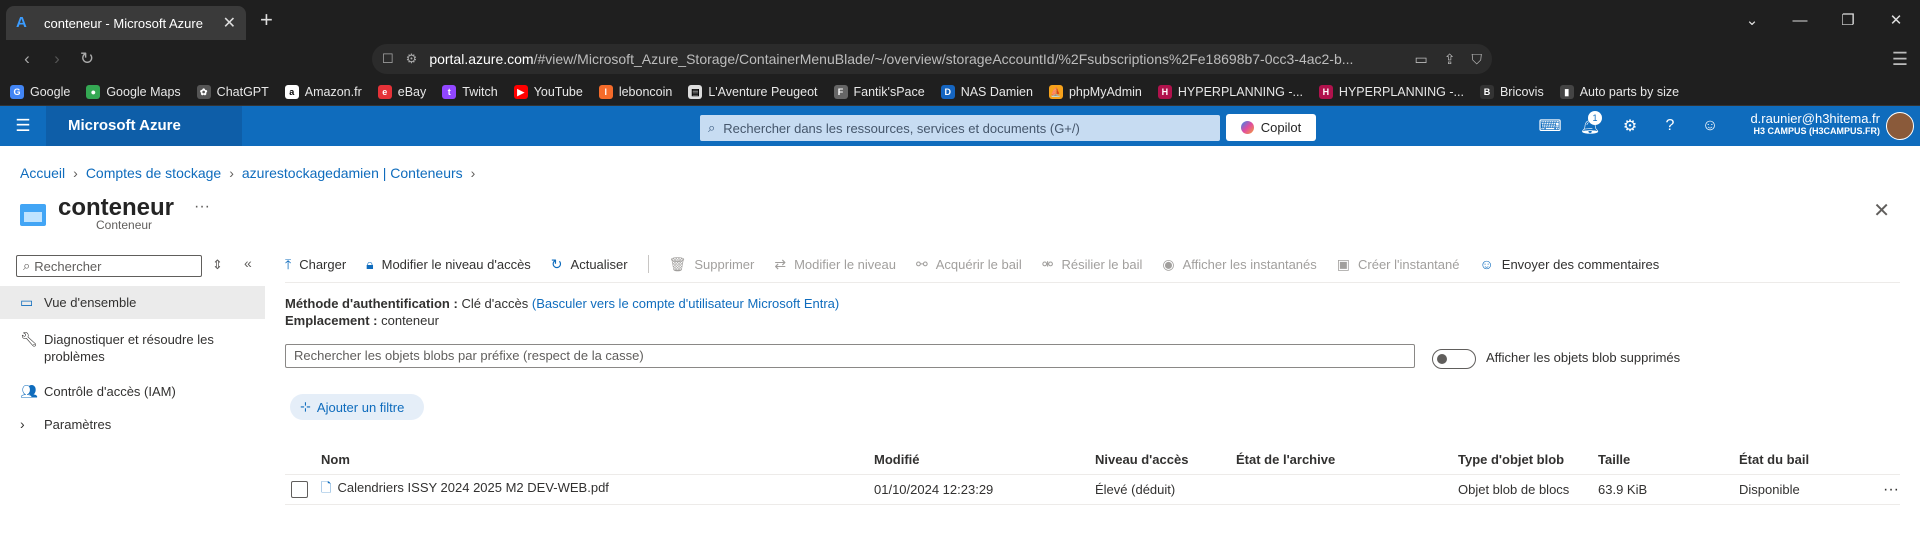  What do you see at coordinates (1092, 264) in the screenshot?
I see `break-lease-button: ⚮ Résilier le bail` at bounding box center [1092, 264].